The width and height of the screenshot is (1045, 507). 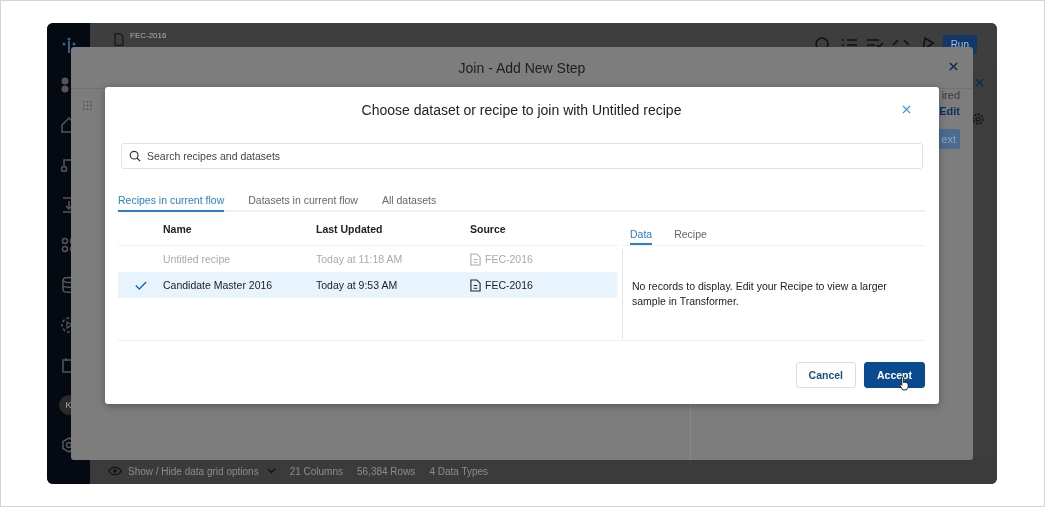 What do you see at coordinates (488, 228) in the screenshot?
I see `column-header: Source` at bounding box center [488, 228].